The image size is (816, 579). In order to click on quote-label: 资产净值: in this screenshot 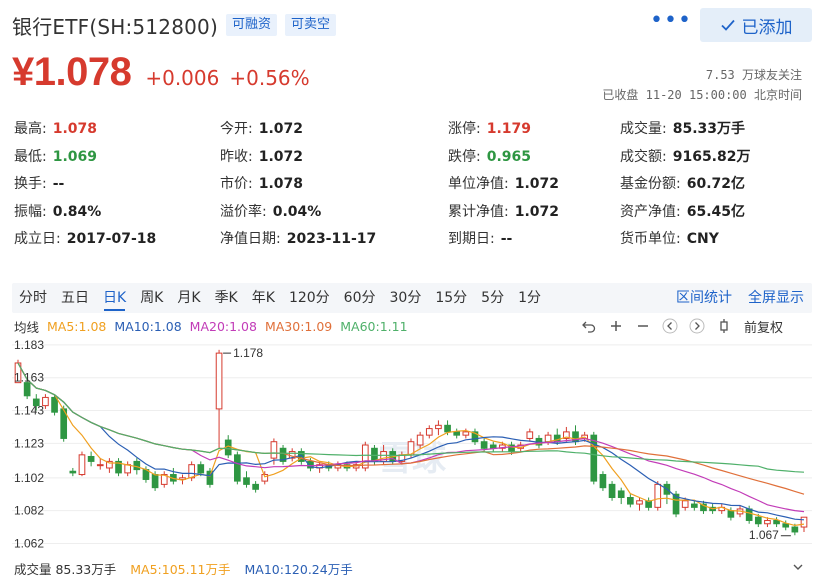, I will do `click(650, 211)`.